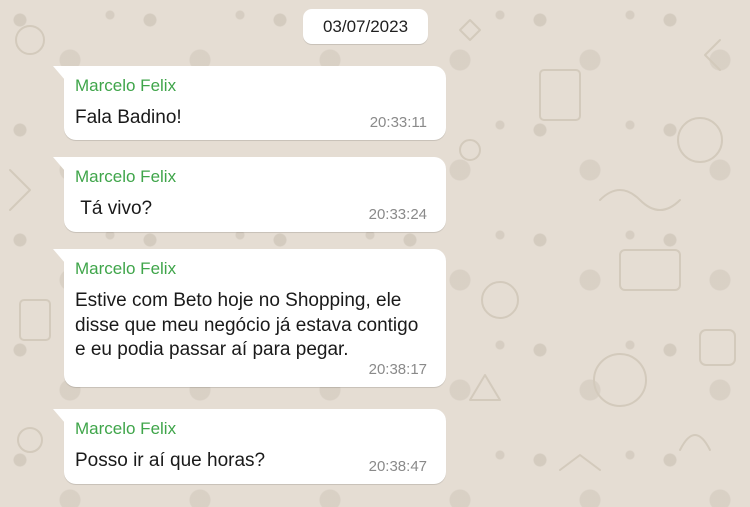 The image size is (750, 507). I want to click on message-timestamp: 20:33:11, so click(398, 122).